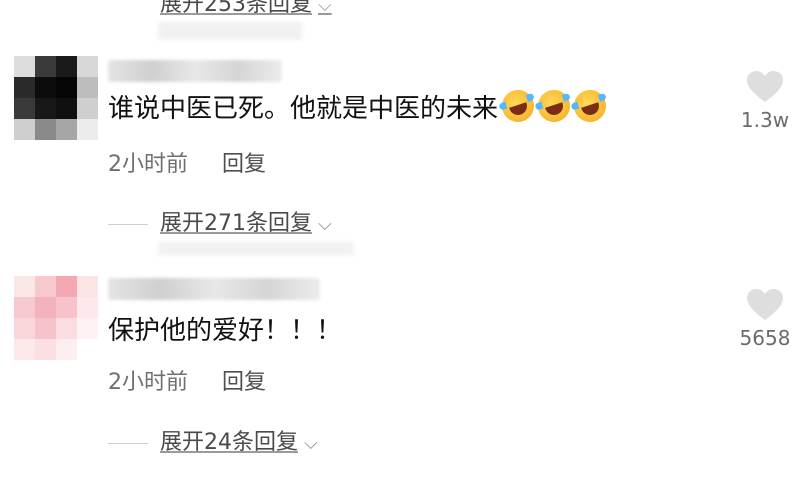  I want to click on expand-replies-link: 展开271条回复 ⌵, so click(220, 221).